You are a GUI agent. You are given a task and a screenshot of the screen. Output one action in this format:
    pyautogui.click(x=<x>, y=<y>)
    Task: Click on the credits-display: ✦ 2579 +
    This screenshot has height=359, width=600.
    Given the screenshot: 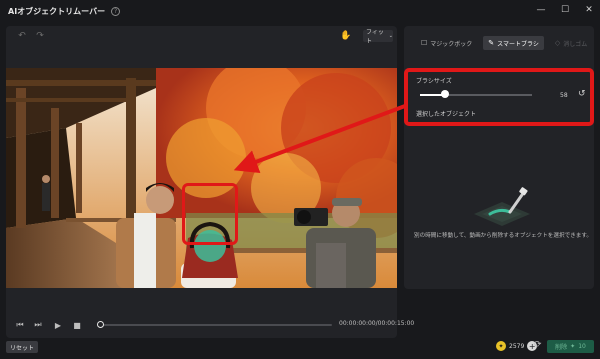 What is the action you would take?
    pyautogui.click(x=517, y=346)
    